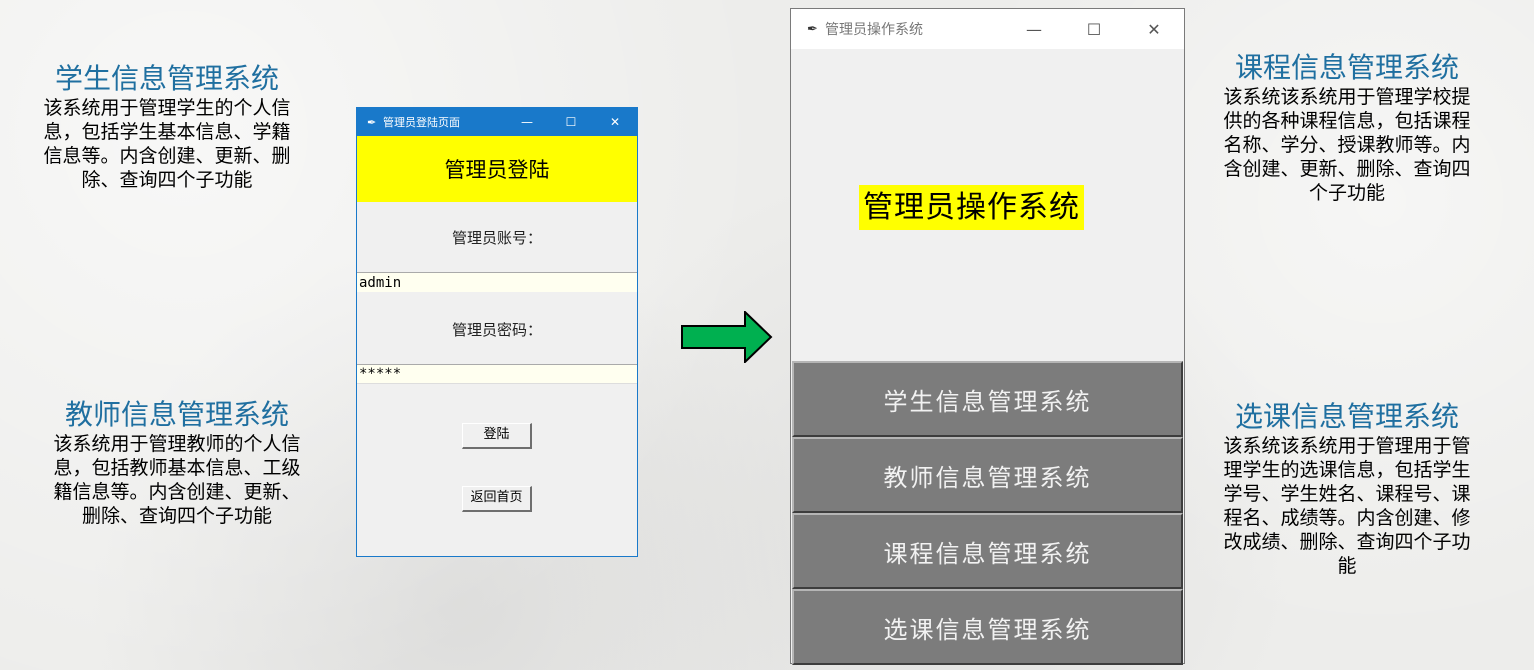 Image resolution: width=1534 pixels, height=670 pixels. What do you see at coordinates (1347, 566) in the screenshot?
I see `desc-line: 能` at bounding box center [1347, 566].